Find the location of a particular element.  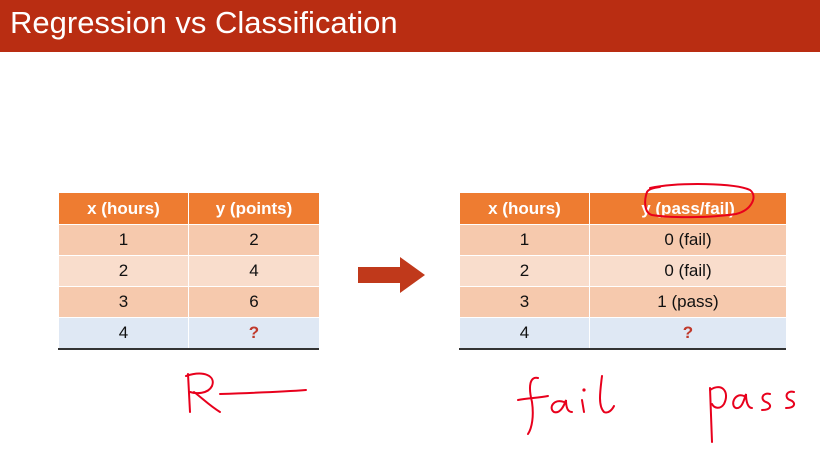

table-cell: 6 is located at coordinates (254, 302).